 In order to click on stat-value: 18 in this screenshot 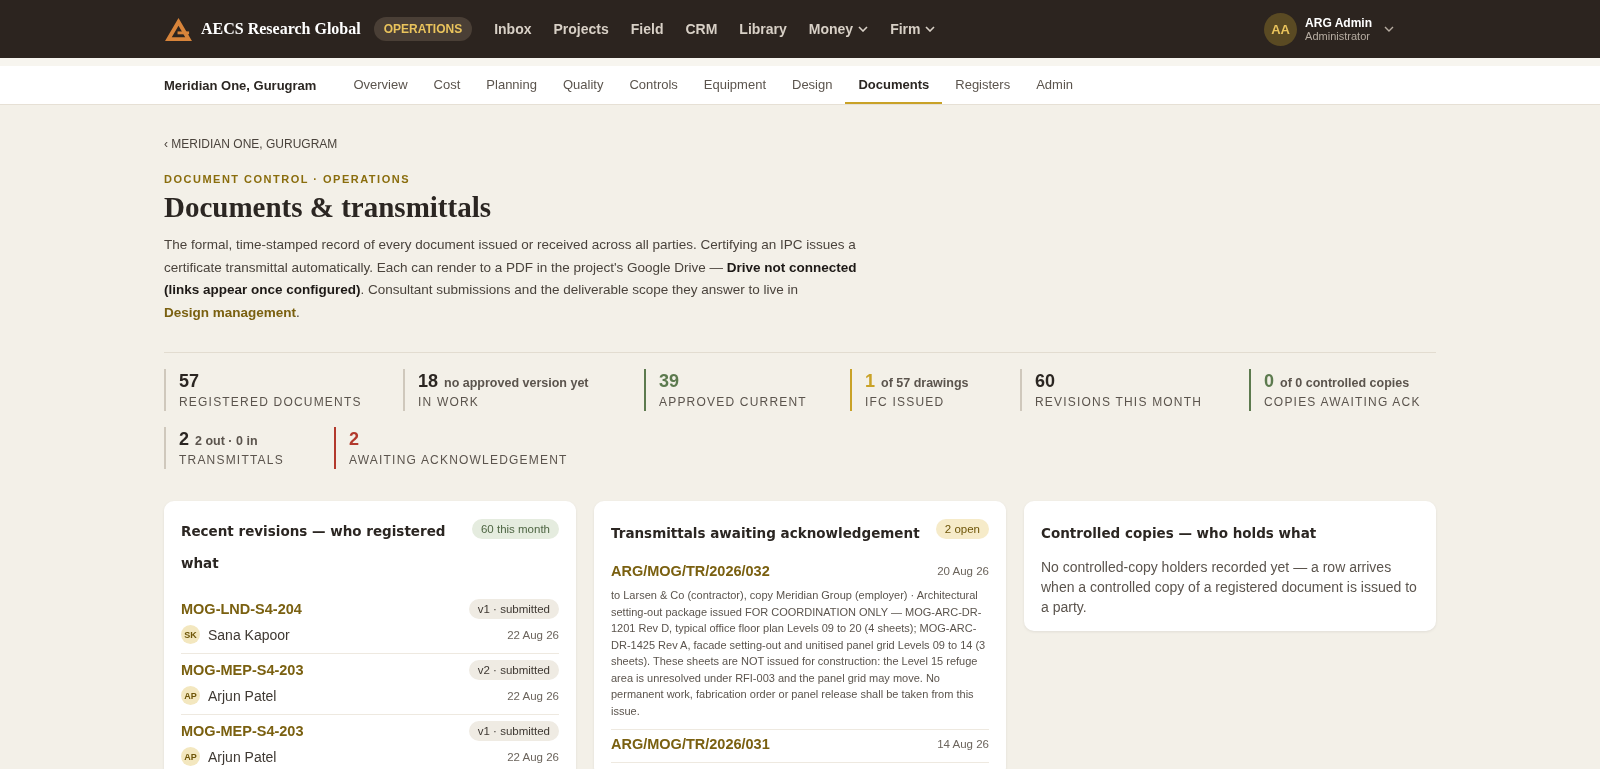, I will do `click(428, 381)`.